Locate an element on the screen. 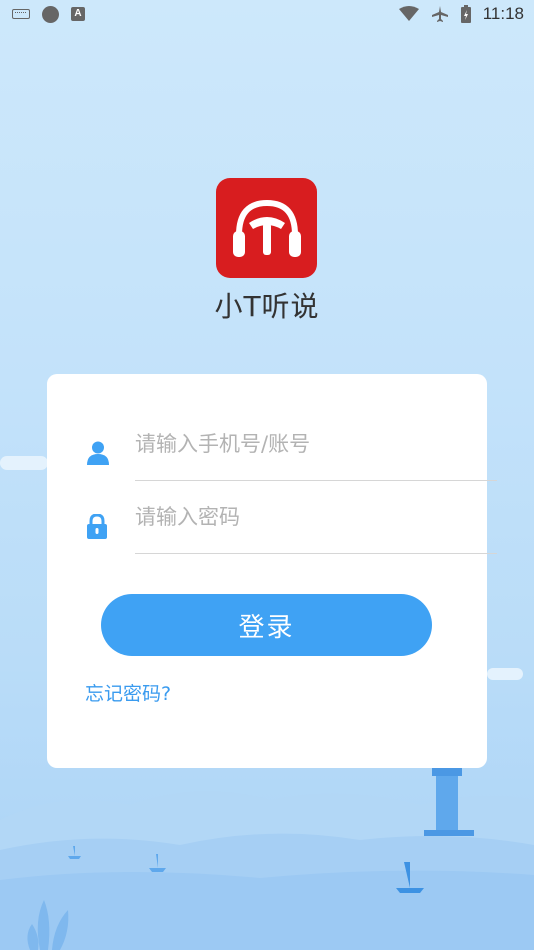  forgot-password-link: 忘记密码? is located at coordinates (128, 692).